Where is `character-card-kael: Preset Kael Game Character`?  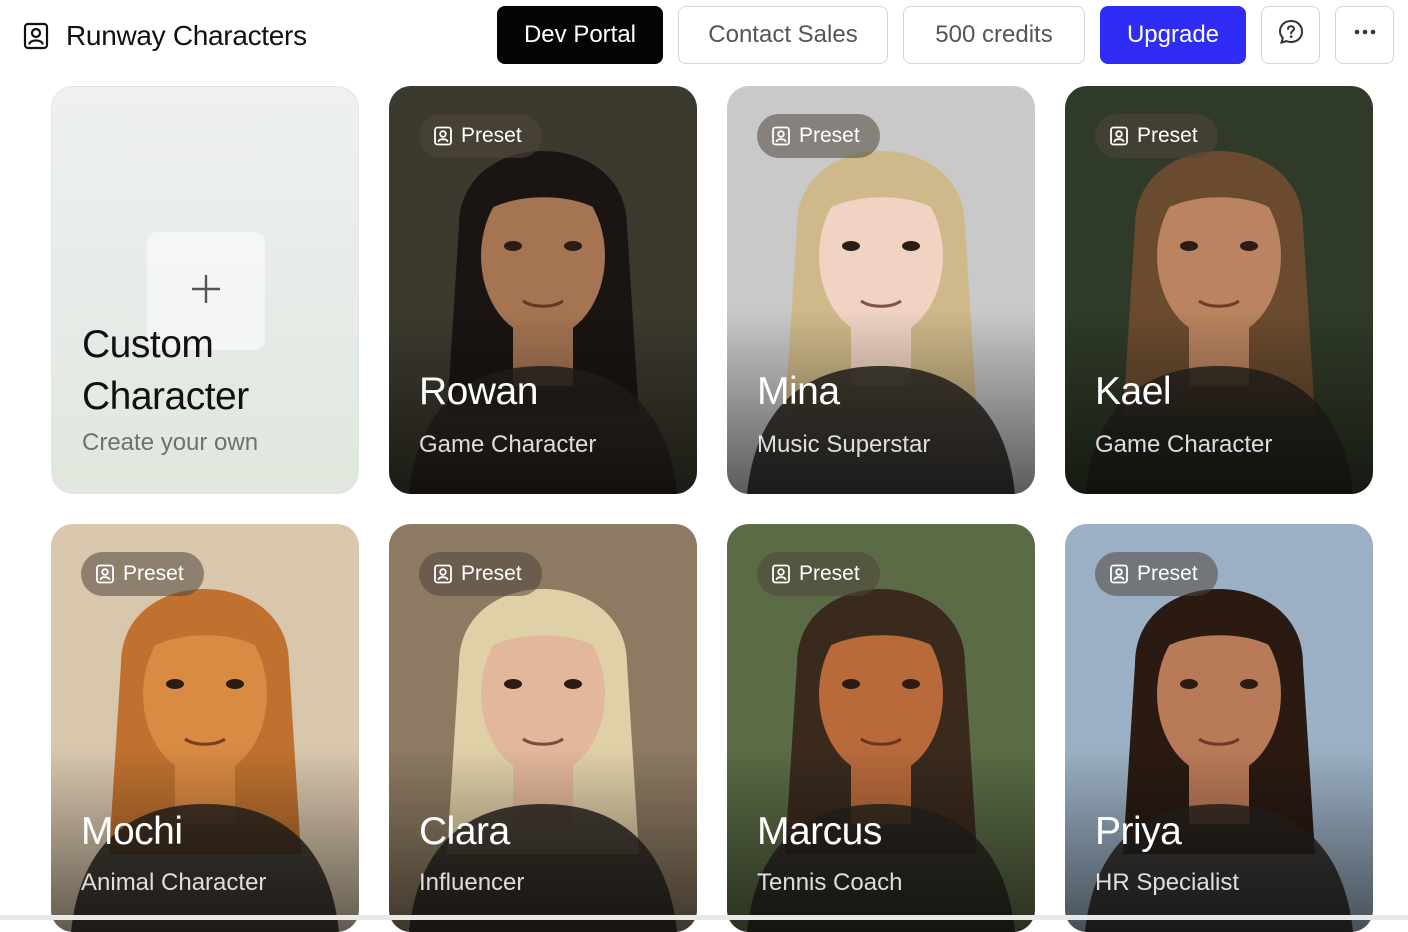
character-card-kael: Preset Kael Game Character is located at coordinates (1219, 290).